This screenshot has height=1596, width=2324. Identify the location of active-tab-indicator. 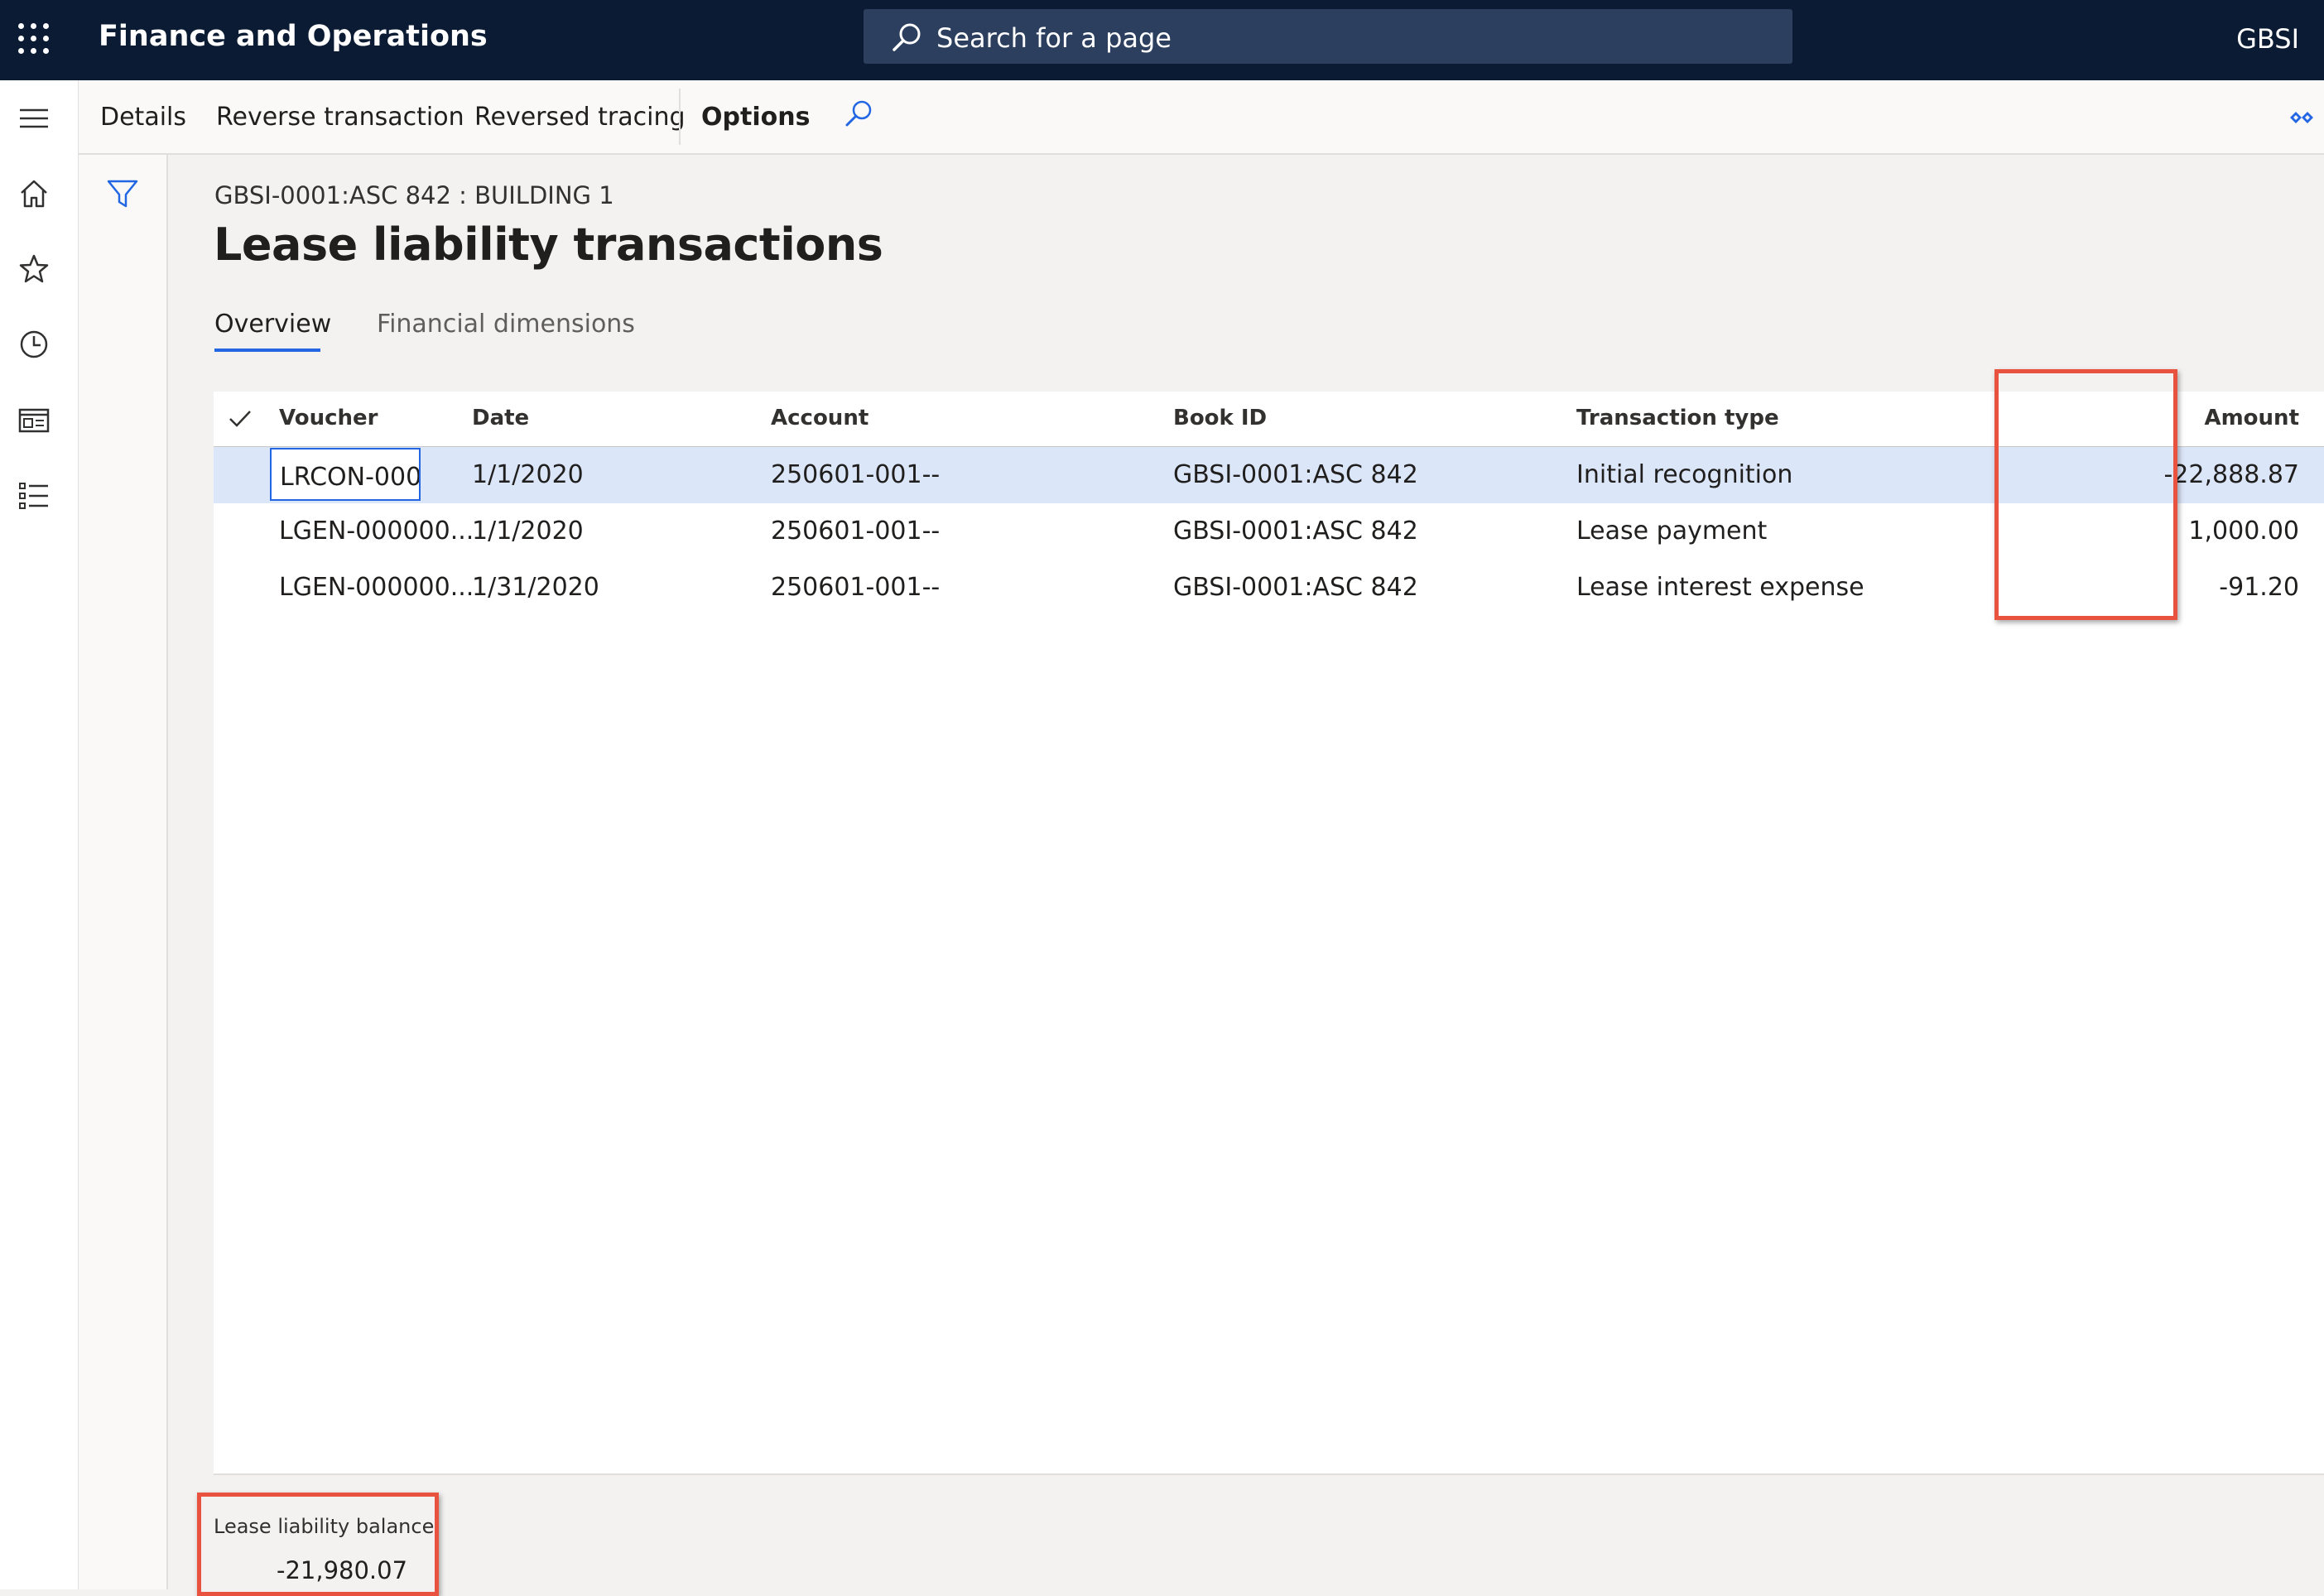
(267, 350).